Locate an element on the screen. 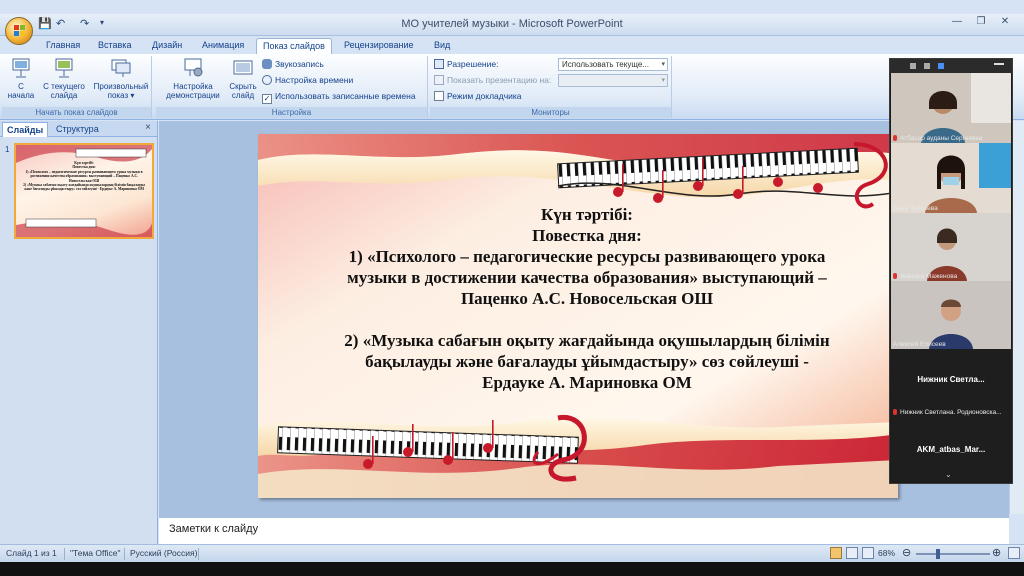  participant-tile: Алексей Елисеев is located at coordinates (951, 315).